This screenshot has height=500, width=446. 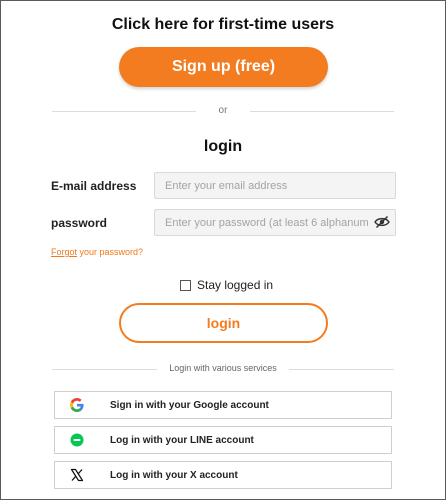 I want to click on divider-right, so click(x=322, y=111).